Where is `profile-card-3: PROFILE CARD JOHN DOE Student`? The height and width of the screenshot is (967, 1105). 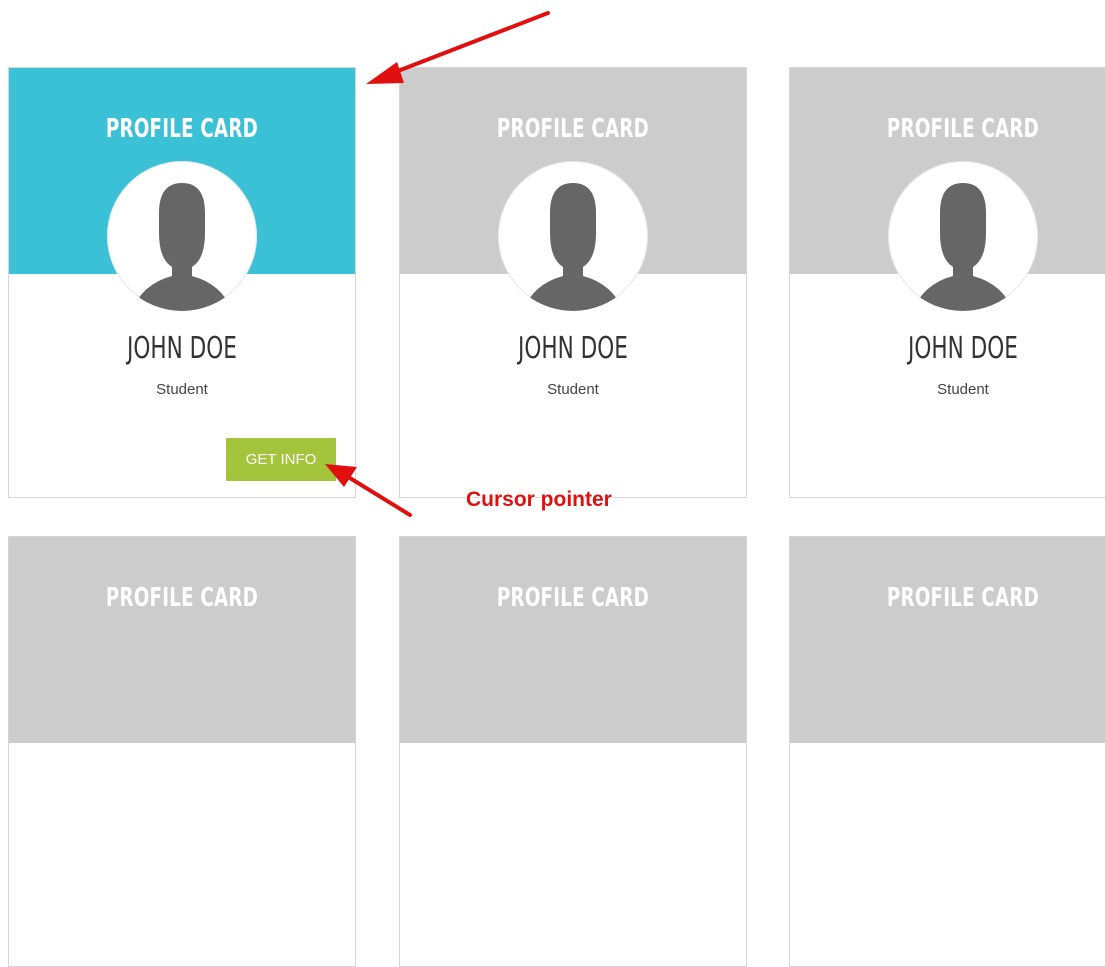 profile-card-3: PROFILE CARD JOHN DOE Student is located at coordinates (947, 282).